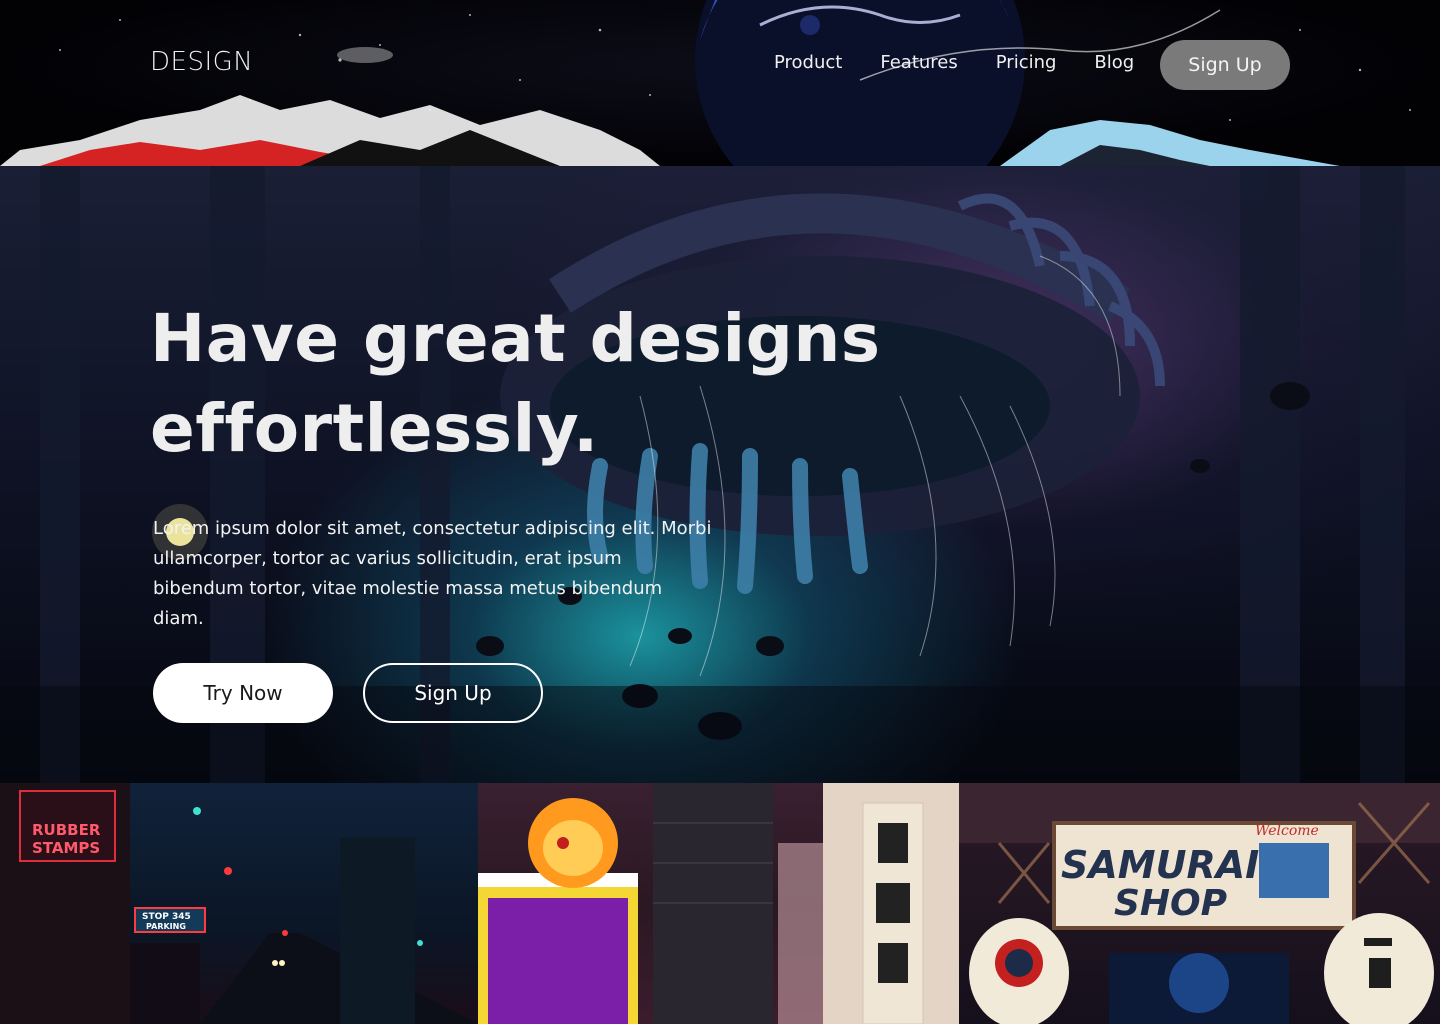 The height and width of the screenshot is (1024, 1440). I want to click on gallery-image-neon-signs, so click(718, 903).